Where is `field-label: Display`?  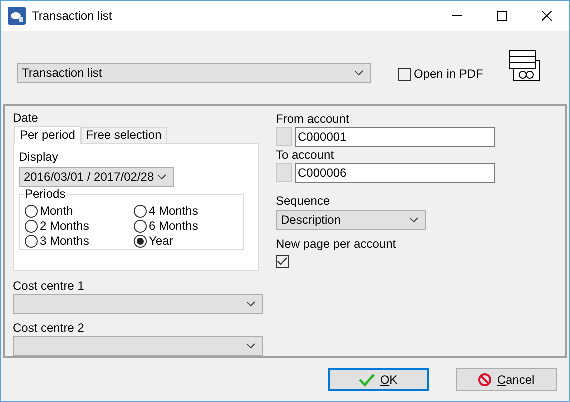 field-label: Display is located at coordinates (39, 157).